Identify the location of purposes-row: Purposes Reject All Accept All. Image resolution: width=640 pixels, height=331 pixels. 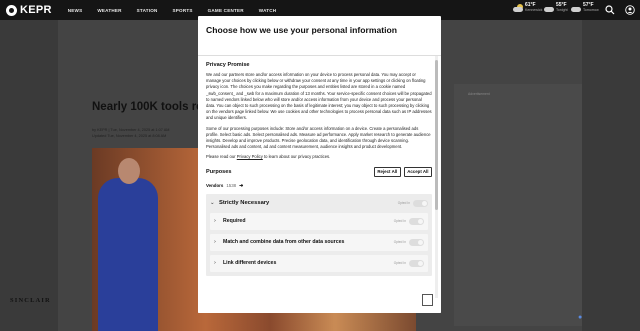
(319, 171).